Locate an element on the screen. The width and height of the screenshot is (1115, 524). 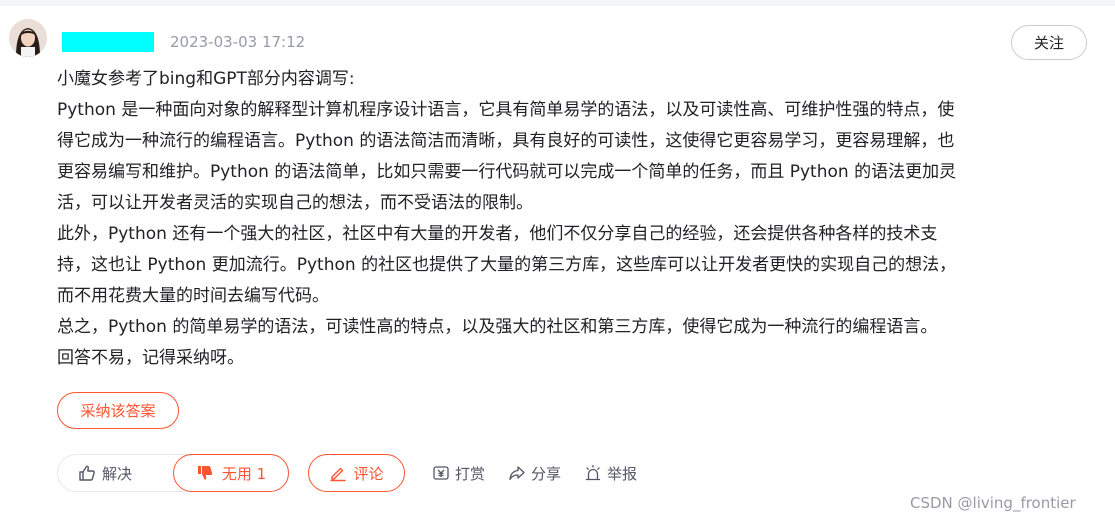
useful-label: 解决 is located at coordinates (117, 473).